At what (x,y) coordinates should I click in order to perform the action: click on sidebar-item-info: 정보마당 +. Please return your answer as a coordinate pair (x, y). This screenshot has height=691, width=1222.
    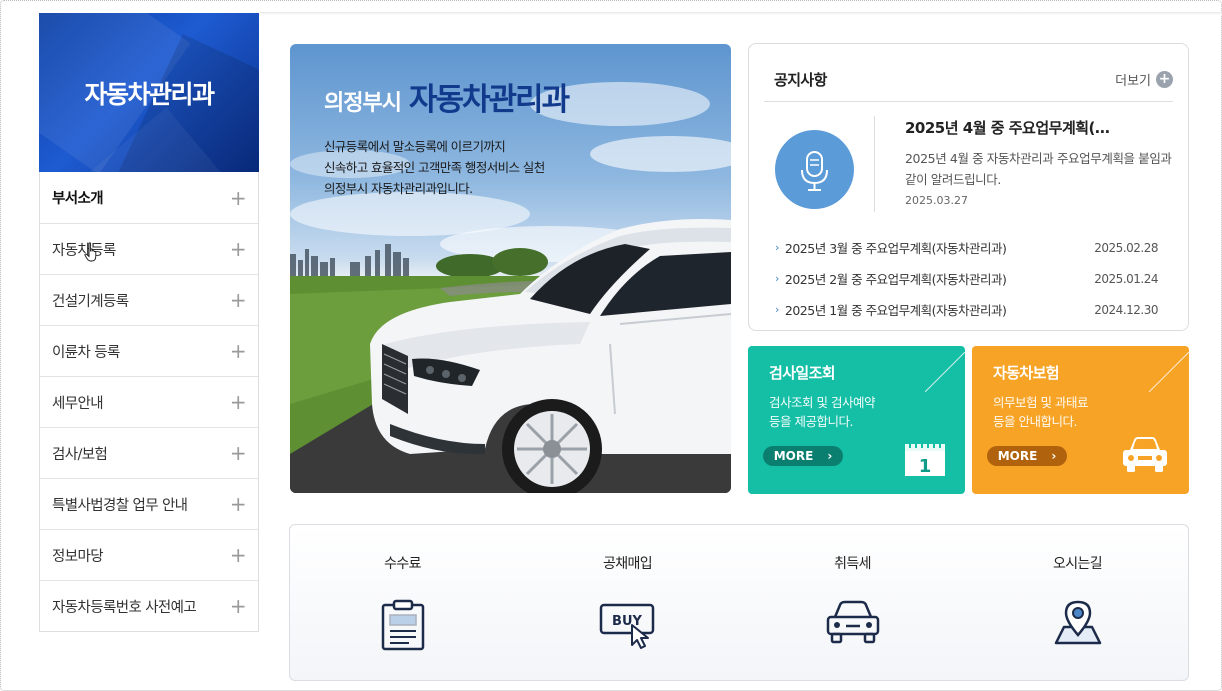
    Looking at the image, I should click on (149, 554).